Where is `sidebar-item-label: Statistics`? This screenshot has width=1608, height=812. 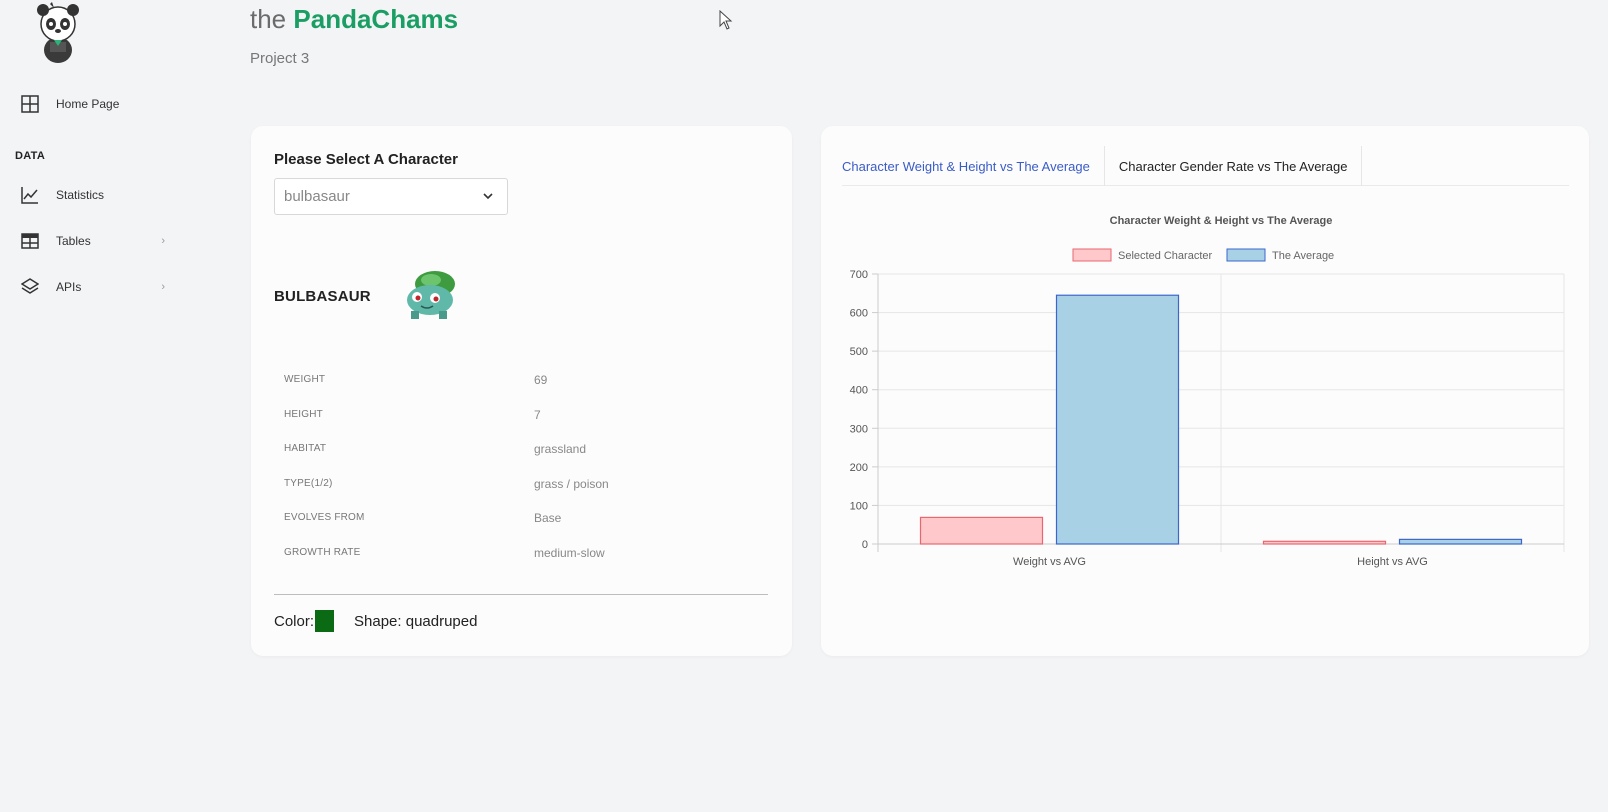
sidebar-item-label: Statistics is located at coordinates (80, 195).